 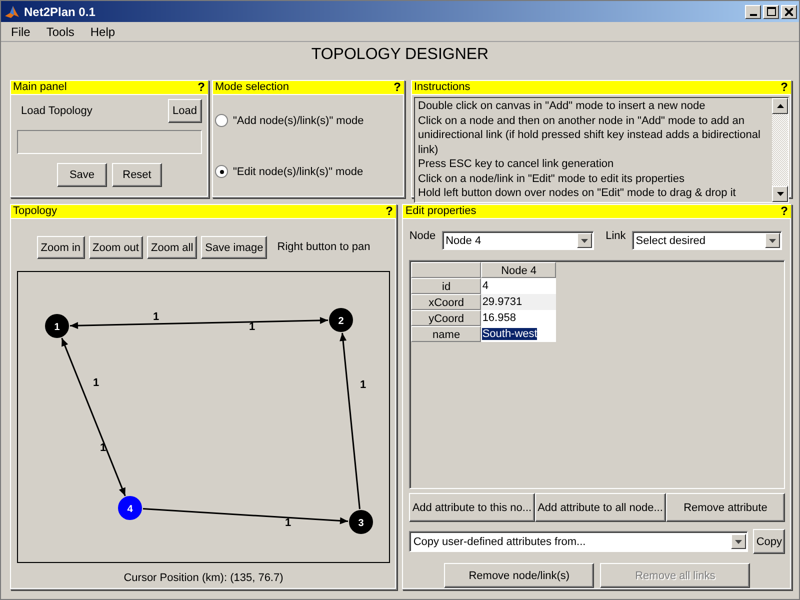 I want to click on row-header: yCoord, so click(x=446, y=318).